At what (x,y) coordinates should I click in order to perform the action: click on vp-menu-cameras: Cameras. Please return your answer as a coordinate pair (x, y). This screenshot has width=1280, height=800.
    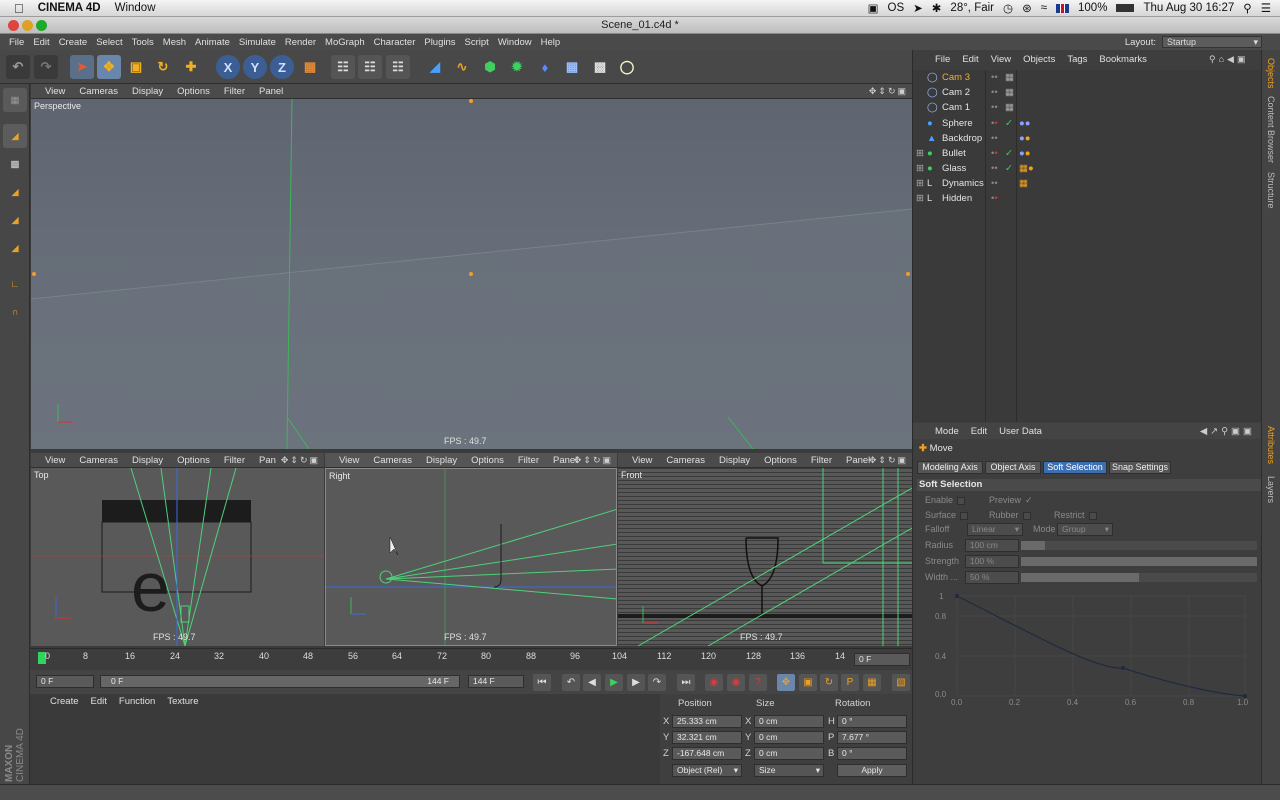
    Looking at the image, I should click on (98, 91).